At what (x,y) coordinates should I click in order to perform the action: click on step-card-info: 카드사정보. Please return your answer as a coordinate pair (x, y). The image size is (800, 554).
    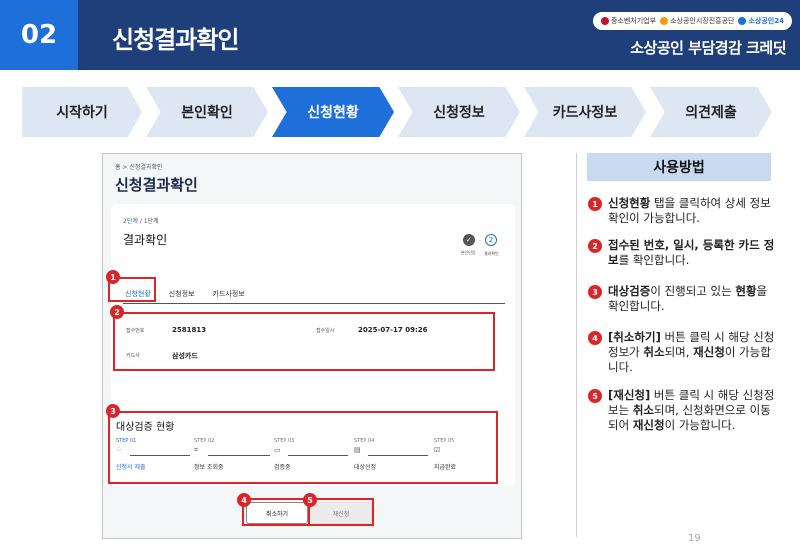
    Looking at the image, I should click on (585, 112).